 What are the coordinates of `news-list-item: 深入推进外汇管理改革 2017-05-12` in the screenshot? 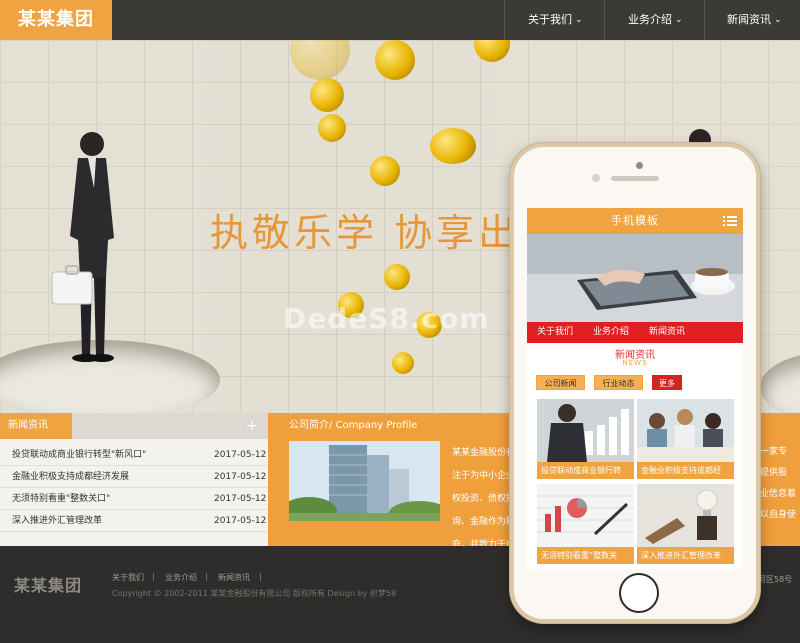 It's located at (134, 521).